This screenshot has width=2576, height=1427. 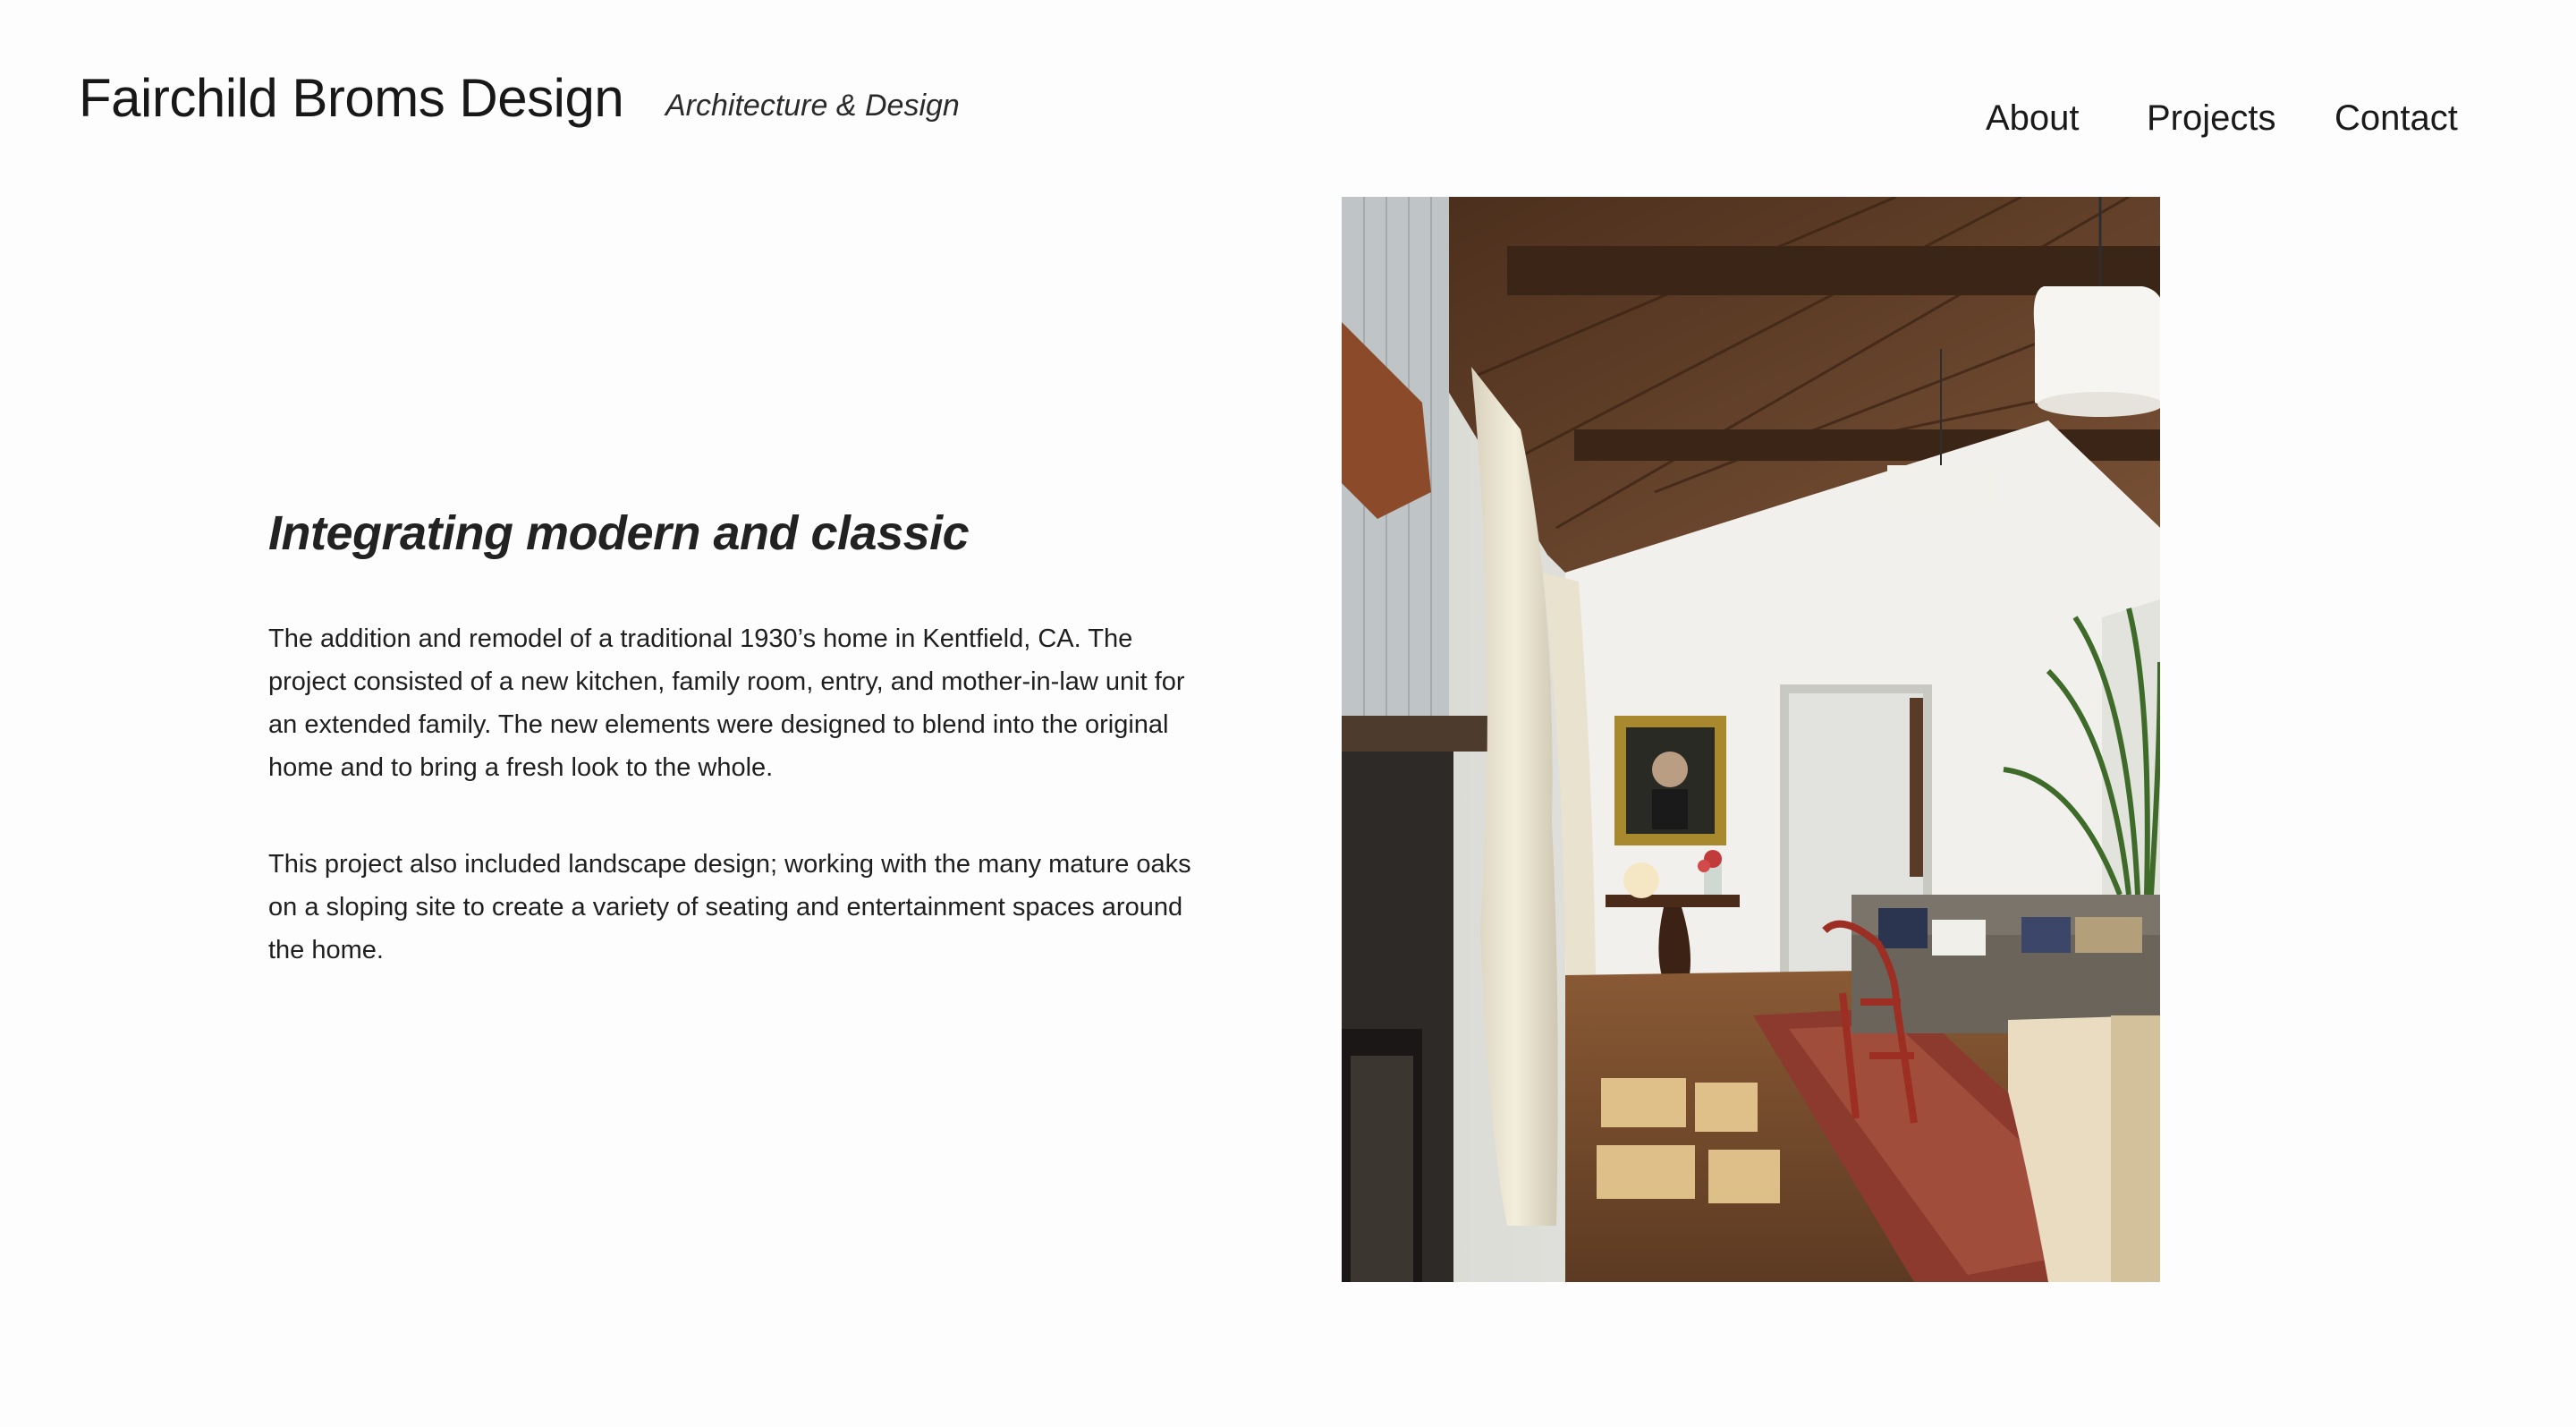 I want to click on nav-link-projects: Projects, so click(x=2211, y=118).